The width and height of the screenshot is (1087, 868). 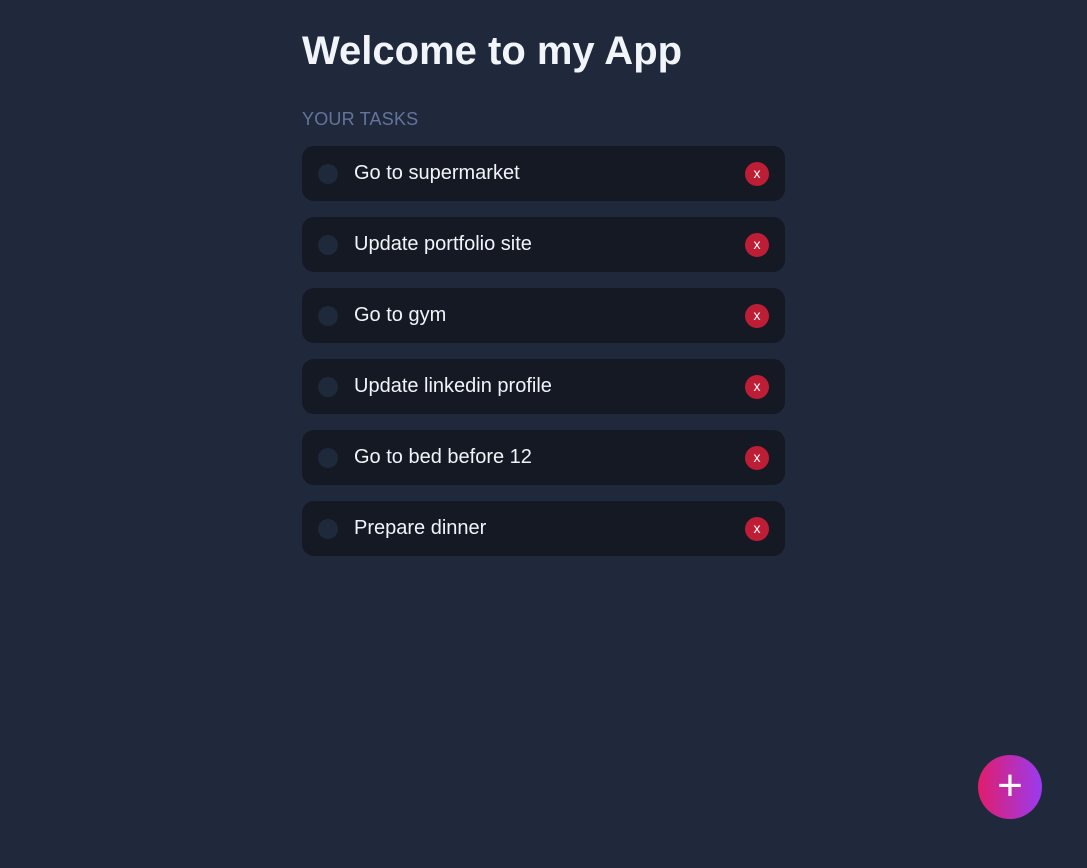 I want to click on task-label: Go to bed before 12, so click(x=443, y=457).